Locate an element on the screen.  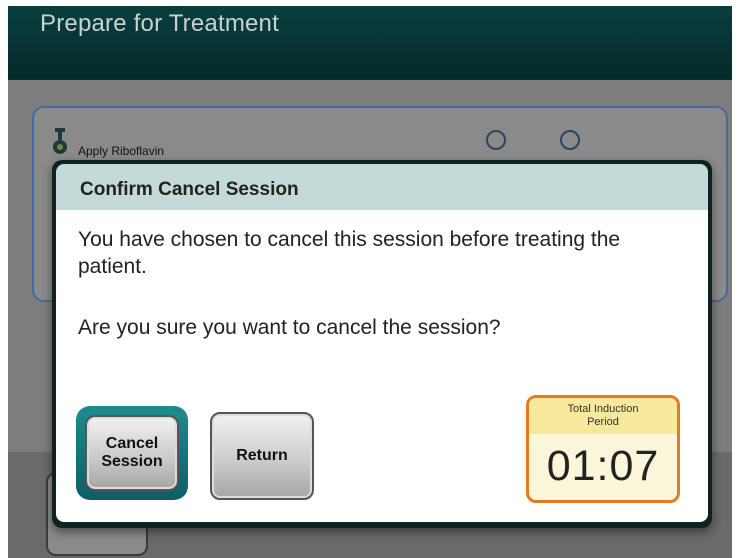
timer-header: Total Induction Period is located at coordinates (603, 416).